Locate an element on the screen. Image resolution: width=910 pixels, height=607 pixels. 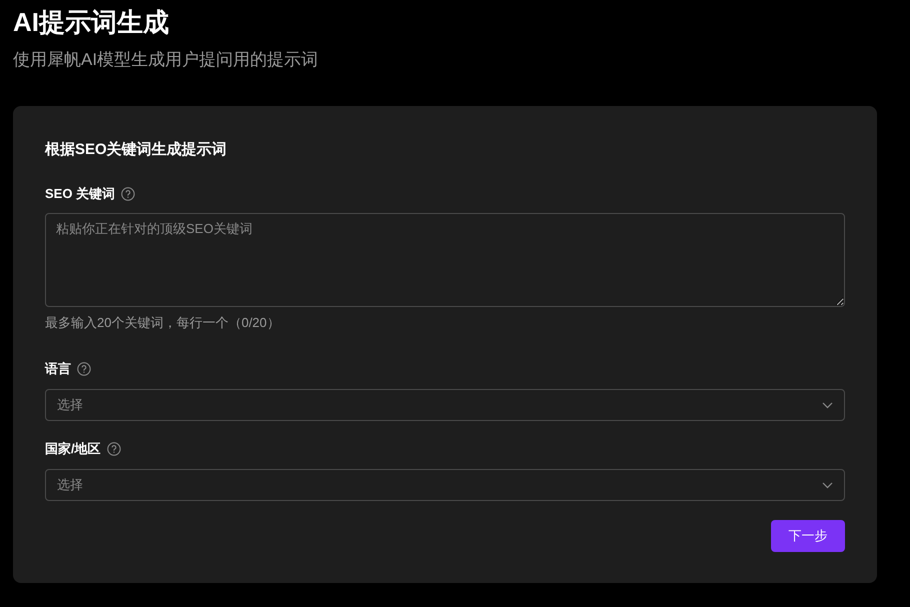
field-label: SEO 关键词 is located at coordinates (80, 194).